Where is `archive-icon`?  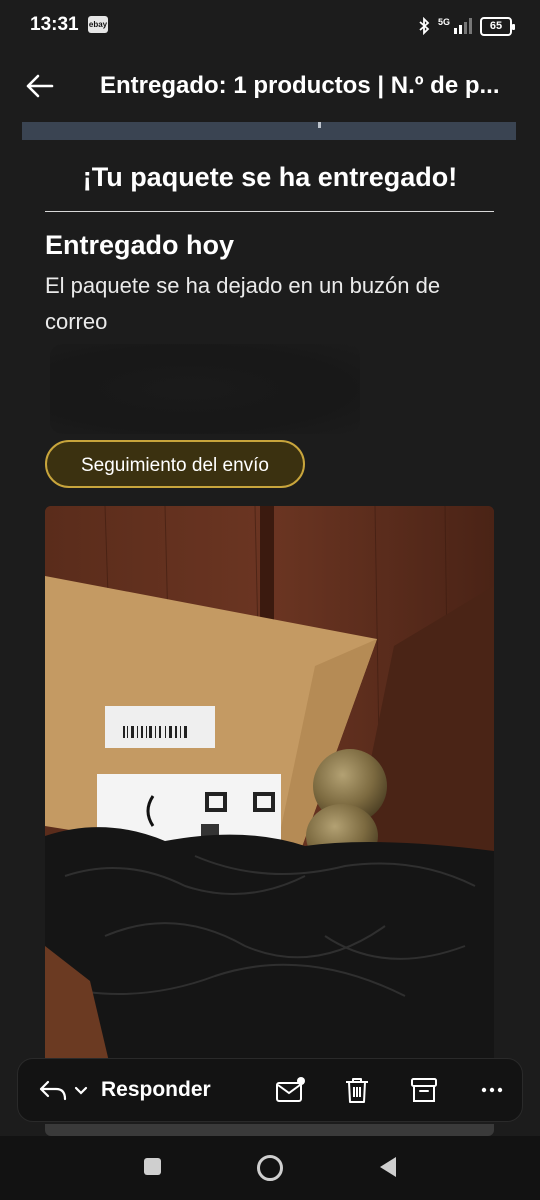 archive-icon is located at coordinates (424, 1090).